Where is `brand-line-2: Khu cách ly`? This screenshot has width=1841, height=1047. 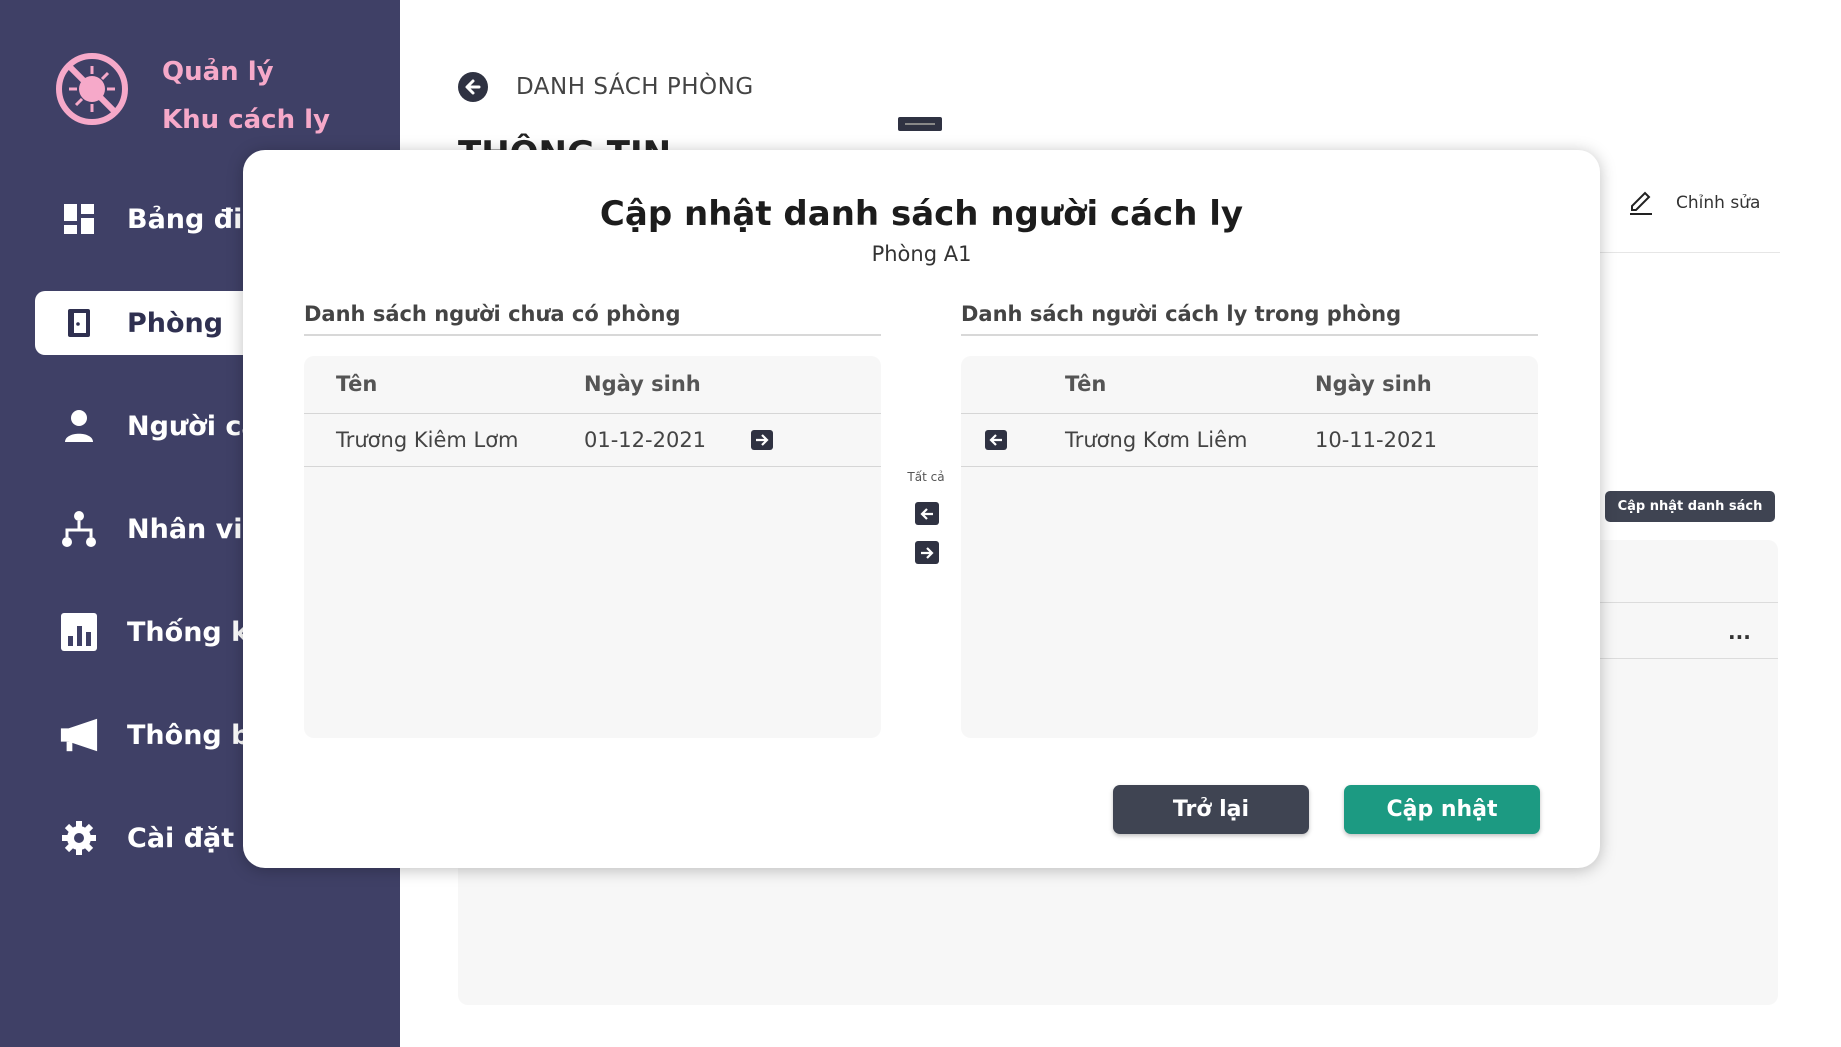
brand-line-2: Khu cách ly is located at coordinates (246, 120).